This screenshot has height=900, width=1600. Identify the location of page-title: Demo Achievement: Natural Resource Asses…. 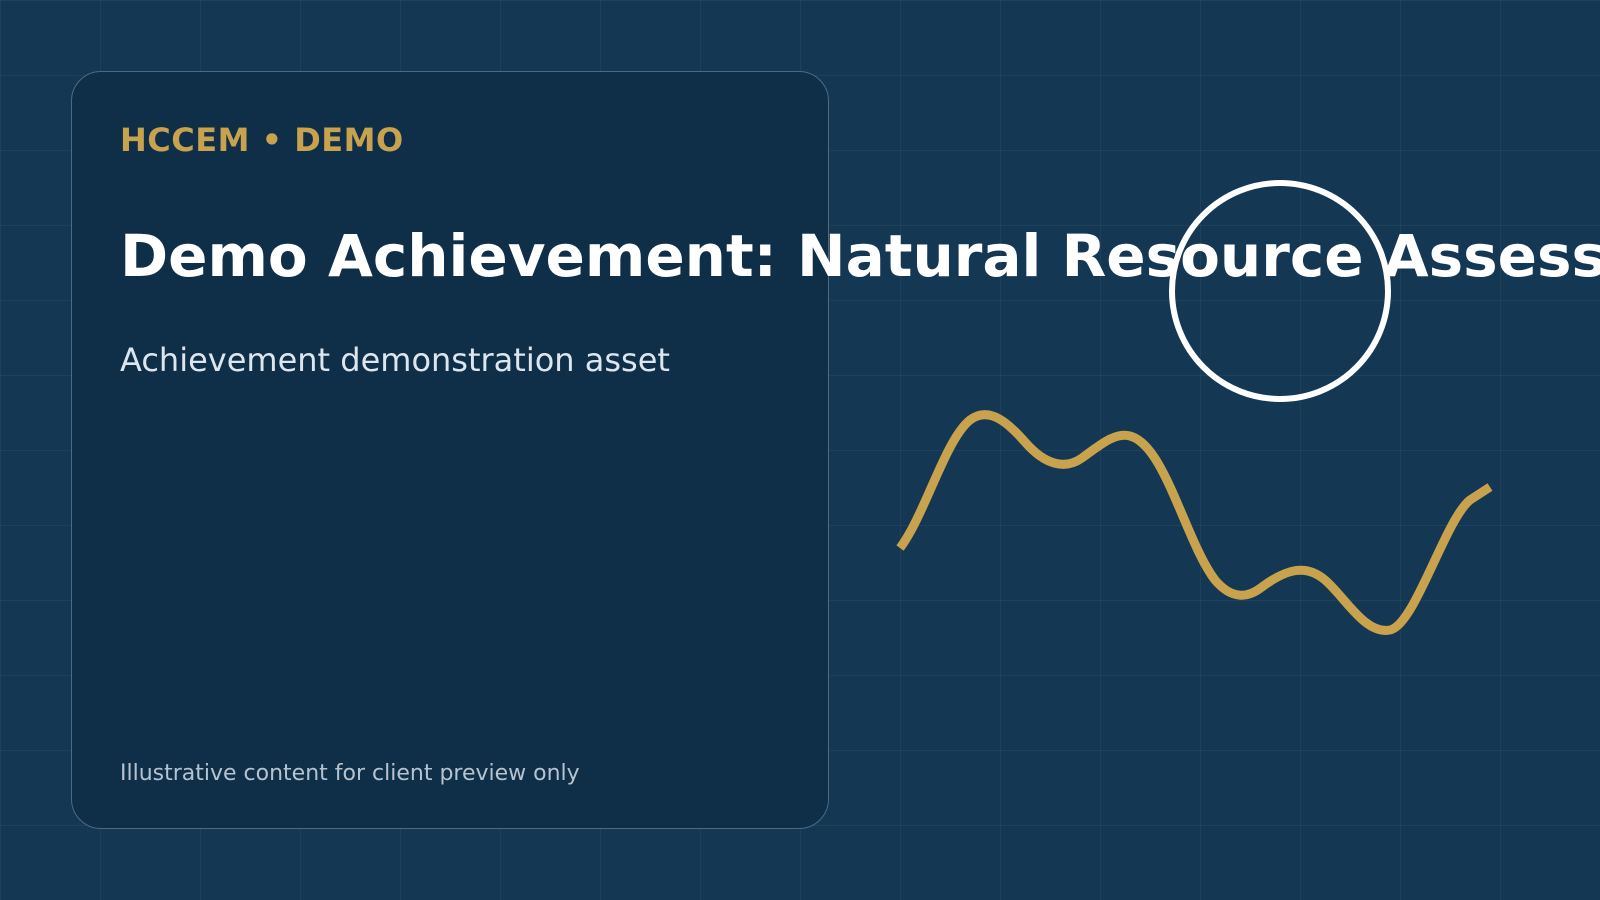
(860, 256).